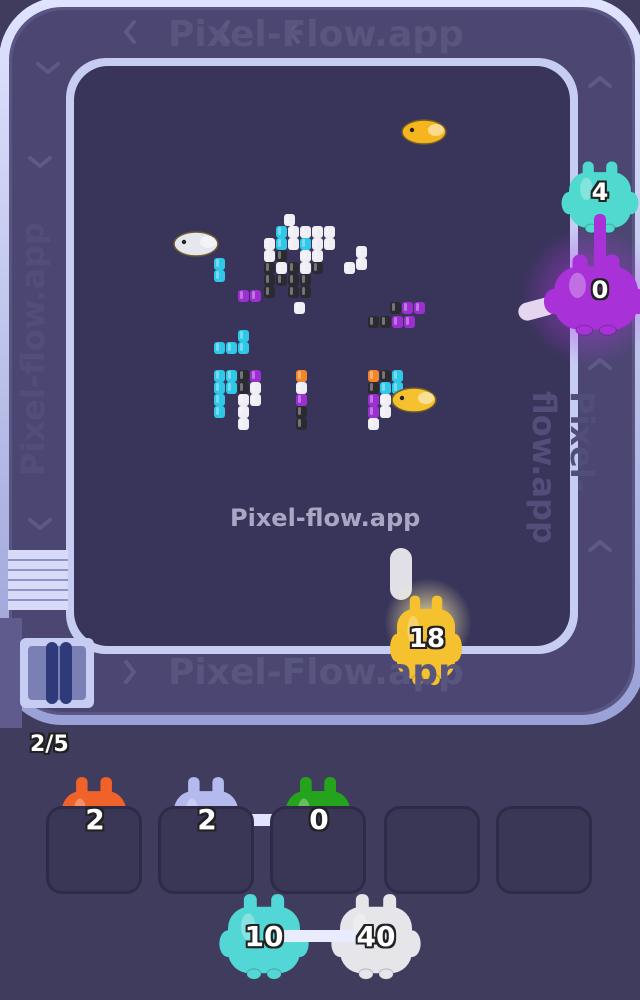 The height and width of the screenshot is (1000, 640). Describe the element at coordinates (424, 132) in the screenshot. I see `critter-yellow-top` at that location.